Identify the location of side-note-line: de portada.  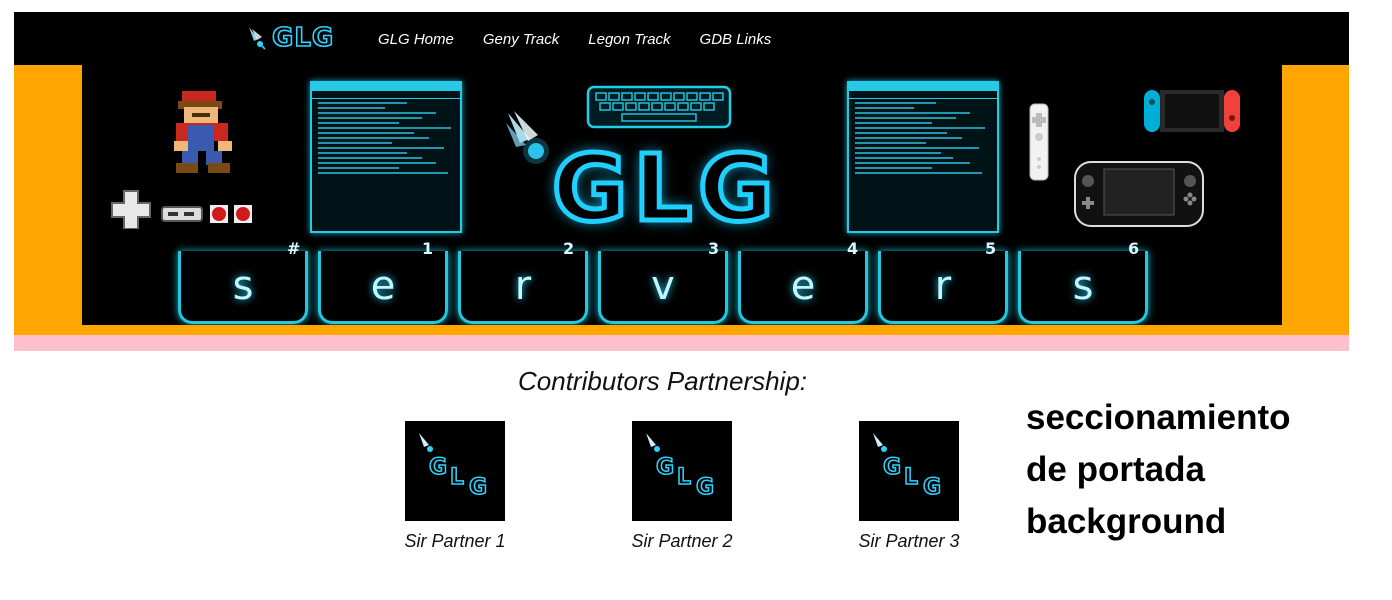
(1115, 469).